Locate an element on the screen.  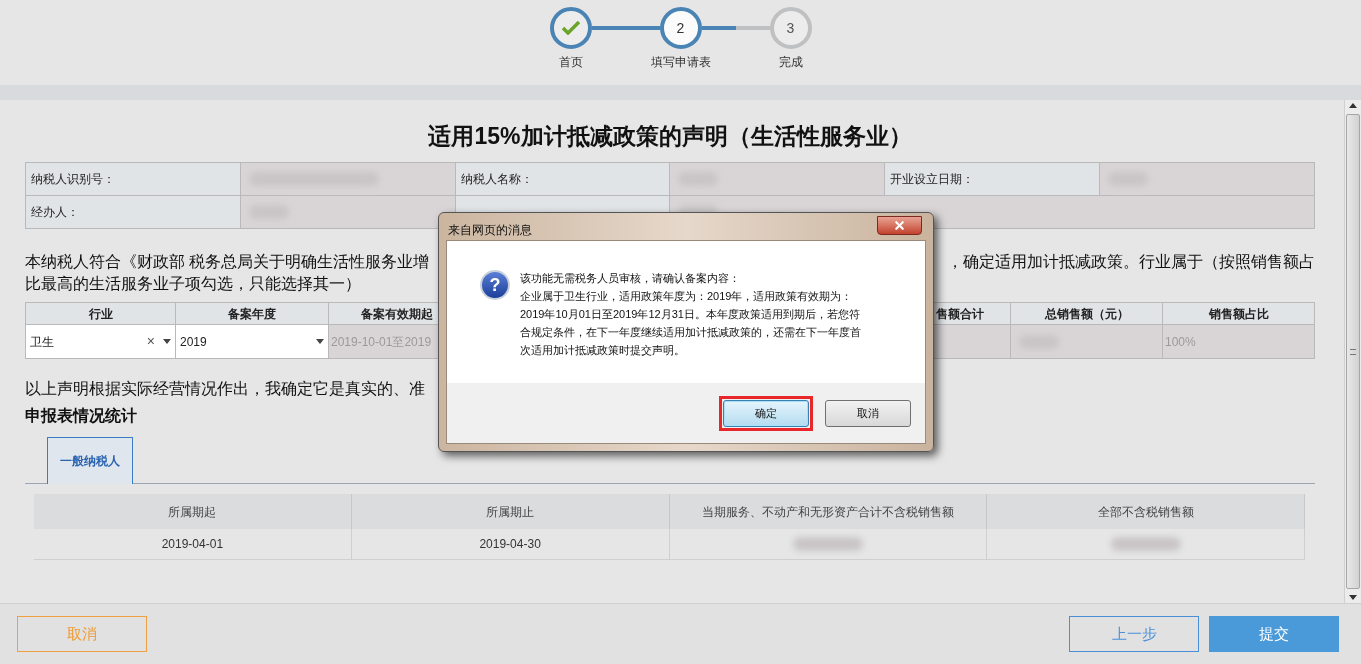
field-label: 纳税人识别号： is located at coordinates (133, 179).